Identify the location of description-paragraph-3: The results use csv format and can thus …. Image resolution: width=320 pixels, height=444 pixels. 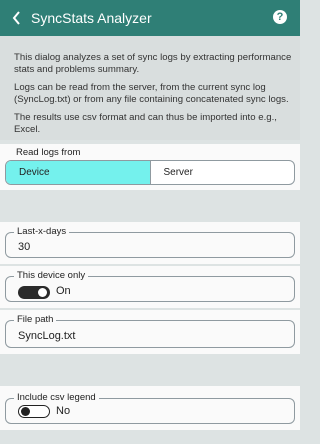
(145, 123).